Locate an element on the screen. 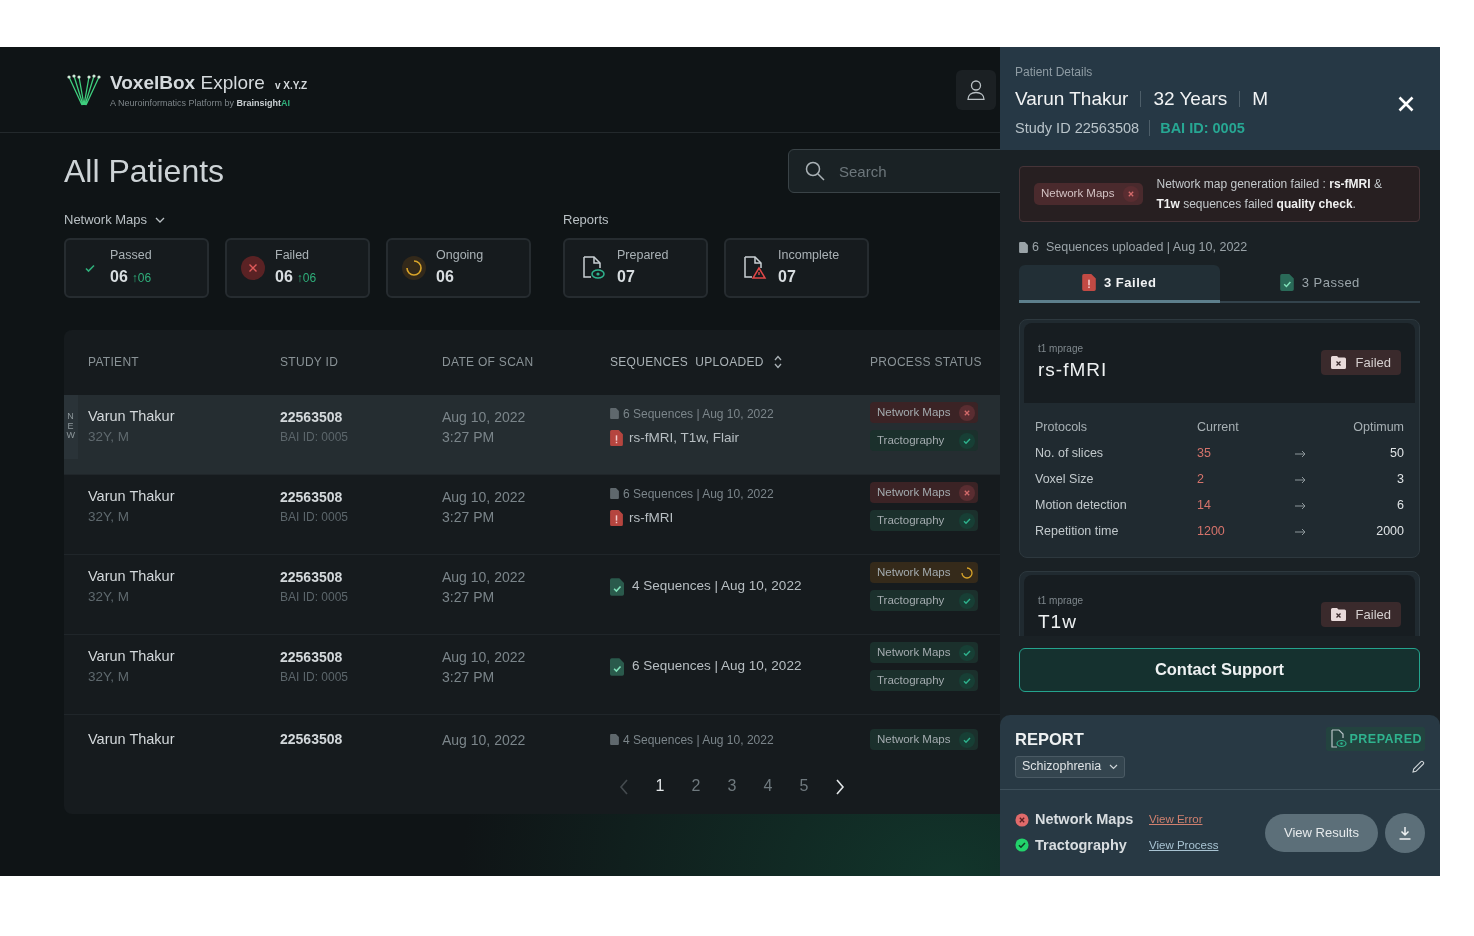 This screenshot has width=1474, height=936. process-name: Network Maps is located at coordinates (1085, 819).